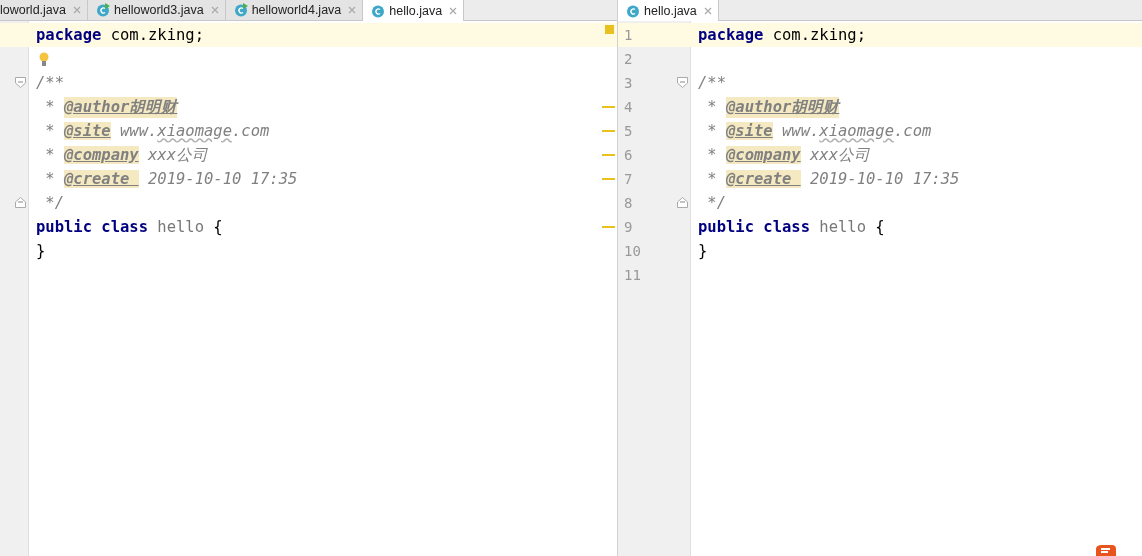 This screenshot has height=556, width=1142. What do you see at coordinates (44, 10) in the screenshot?
I see `editor-tab: loworld.java` at bounding box center [44, 10].